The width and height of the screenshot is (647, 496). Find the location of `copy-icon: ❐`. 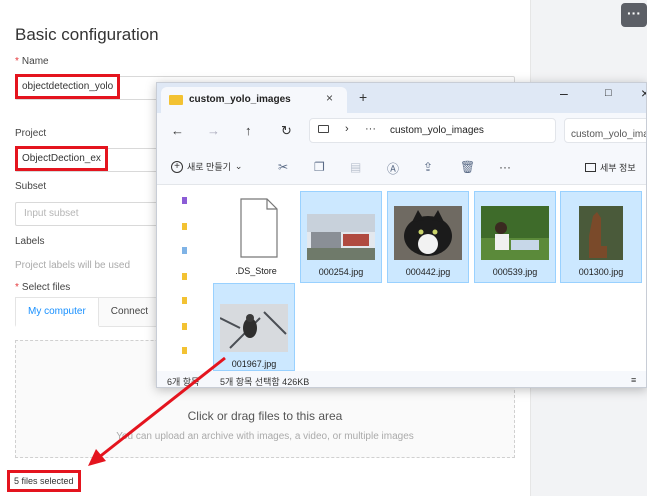

copy-icon: ❐ is located at coordinates (319, 167).